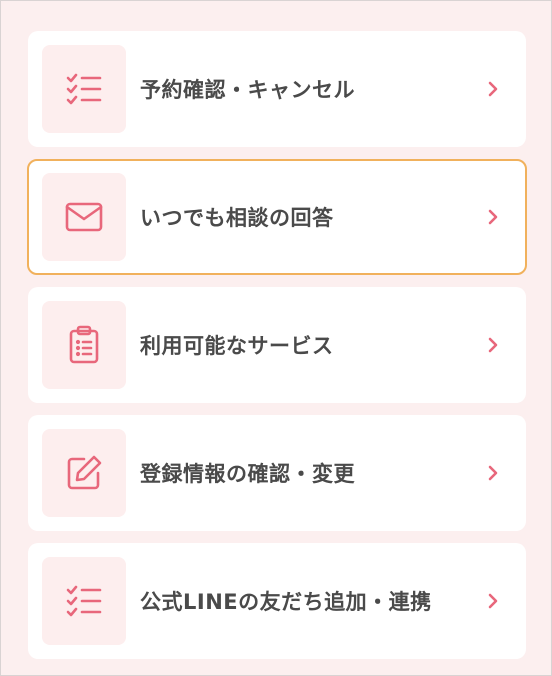 This screenshot has width=552, height=676. I want to click on menu-item-label: いつでも相談の回答, so click(237, 218).